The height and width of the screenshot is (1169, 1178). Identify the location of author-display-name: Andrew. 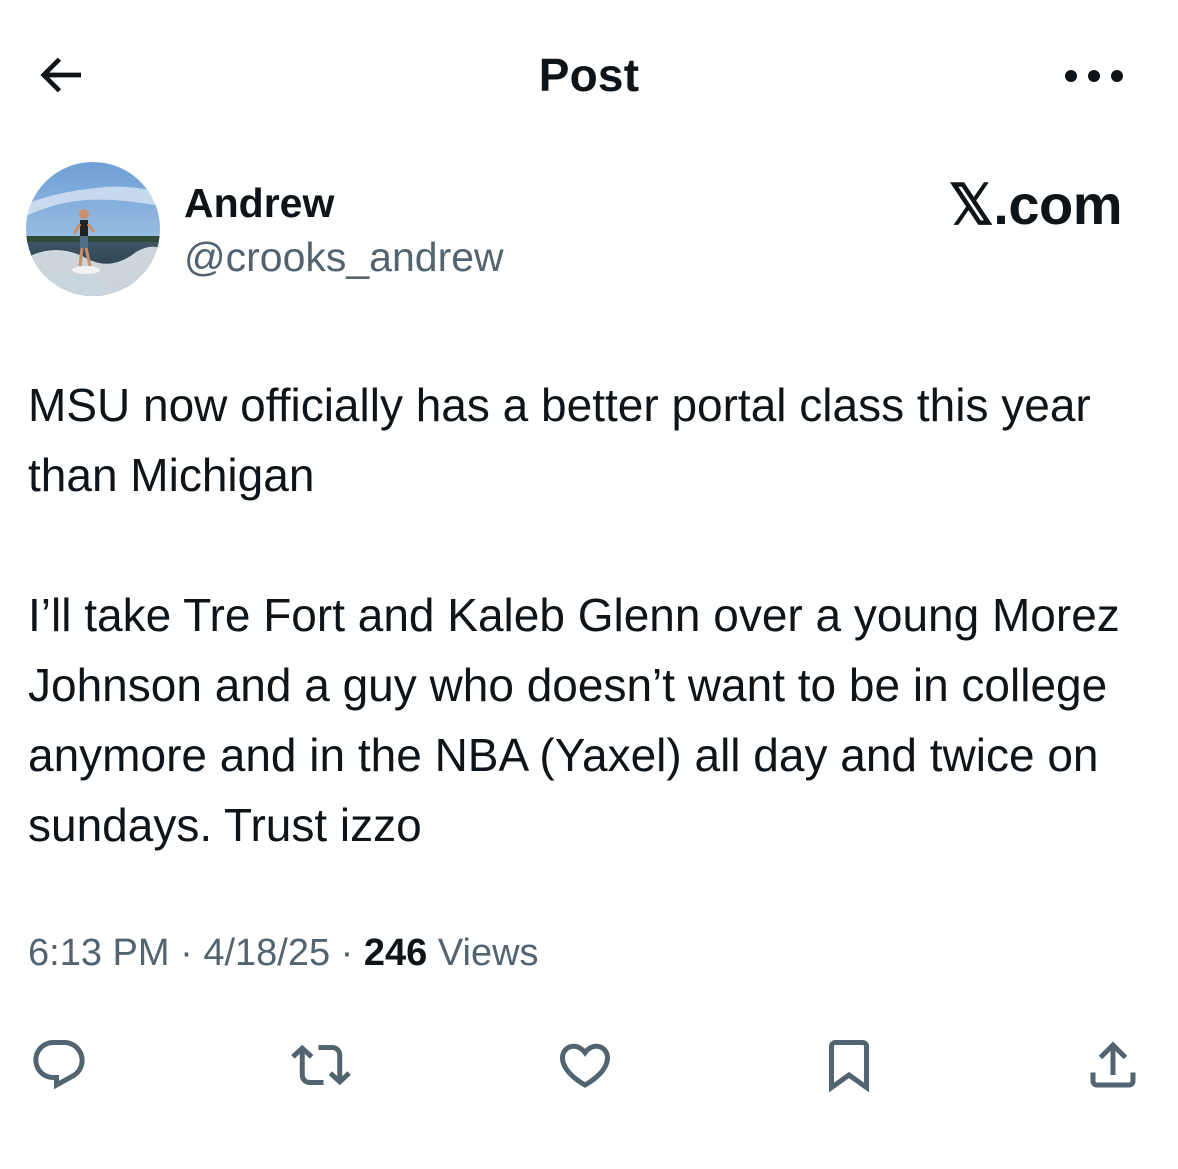
(259, 203).